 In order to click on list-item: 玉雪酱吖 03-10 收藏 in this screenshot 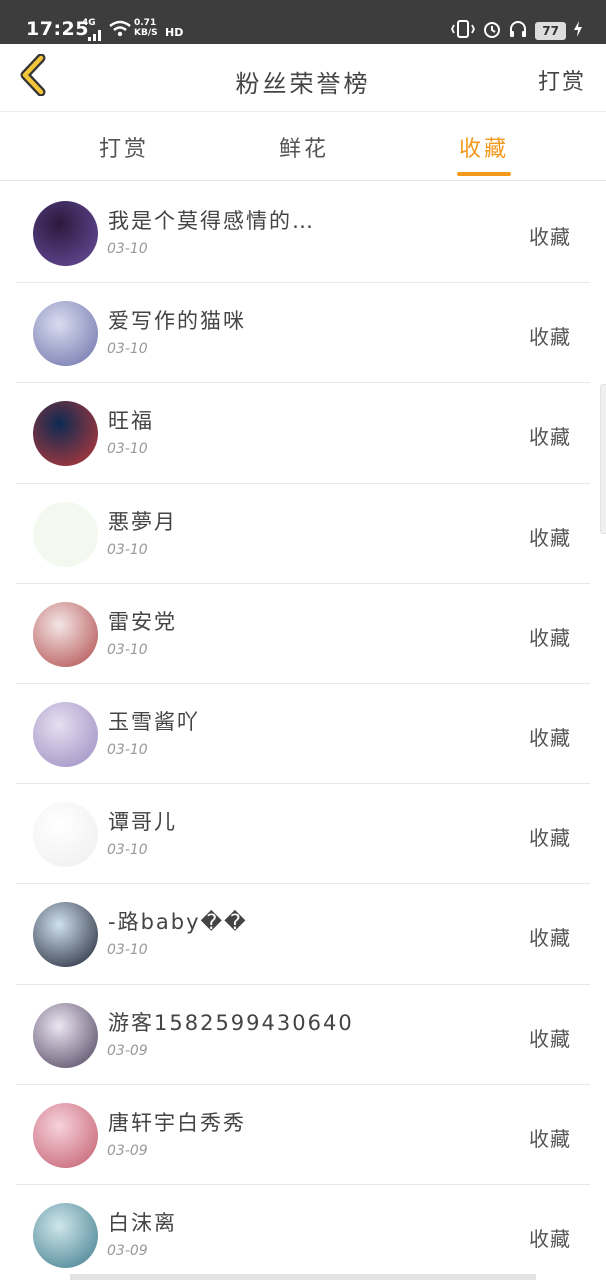, I will do `click(303, 734)`.